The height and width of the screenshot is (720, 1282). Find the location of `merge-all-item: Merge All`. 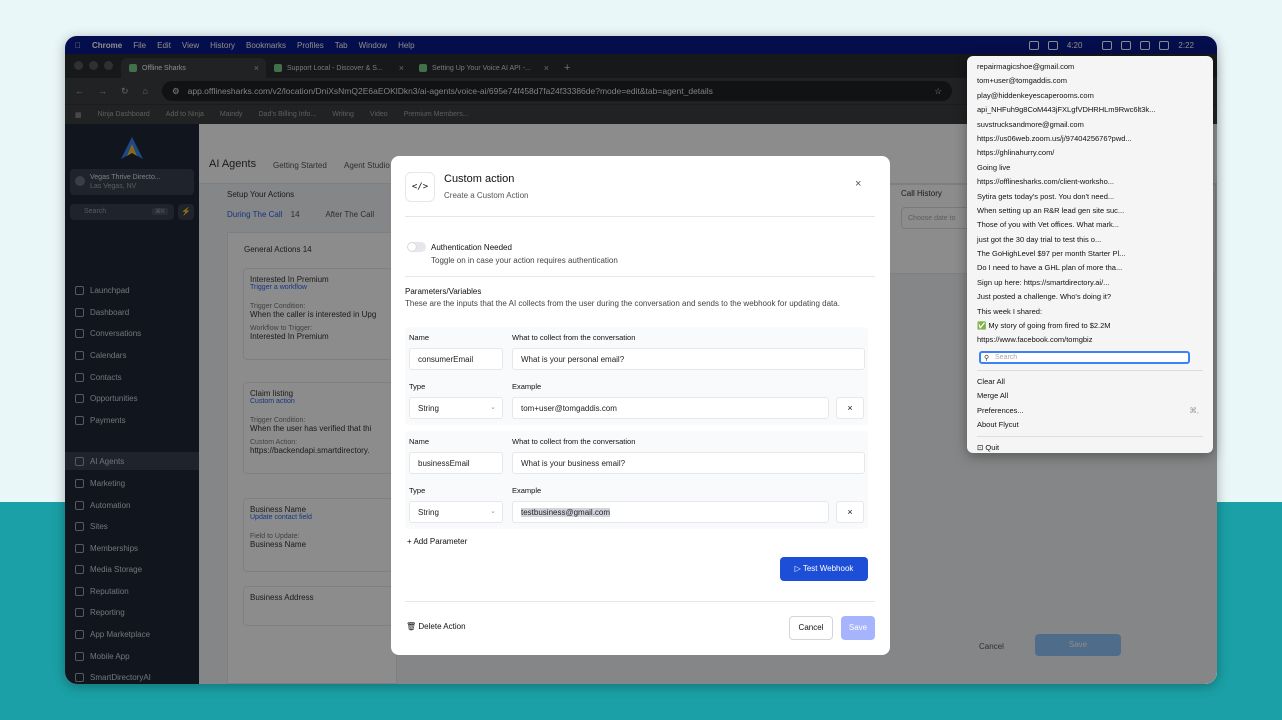

merge-all-item: Merge All is located at coordinates (1090, 396).